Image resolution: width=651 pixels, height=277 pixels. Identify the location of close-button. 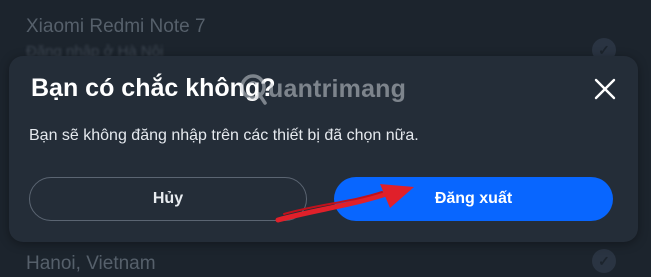
(605, 89).